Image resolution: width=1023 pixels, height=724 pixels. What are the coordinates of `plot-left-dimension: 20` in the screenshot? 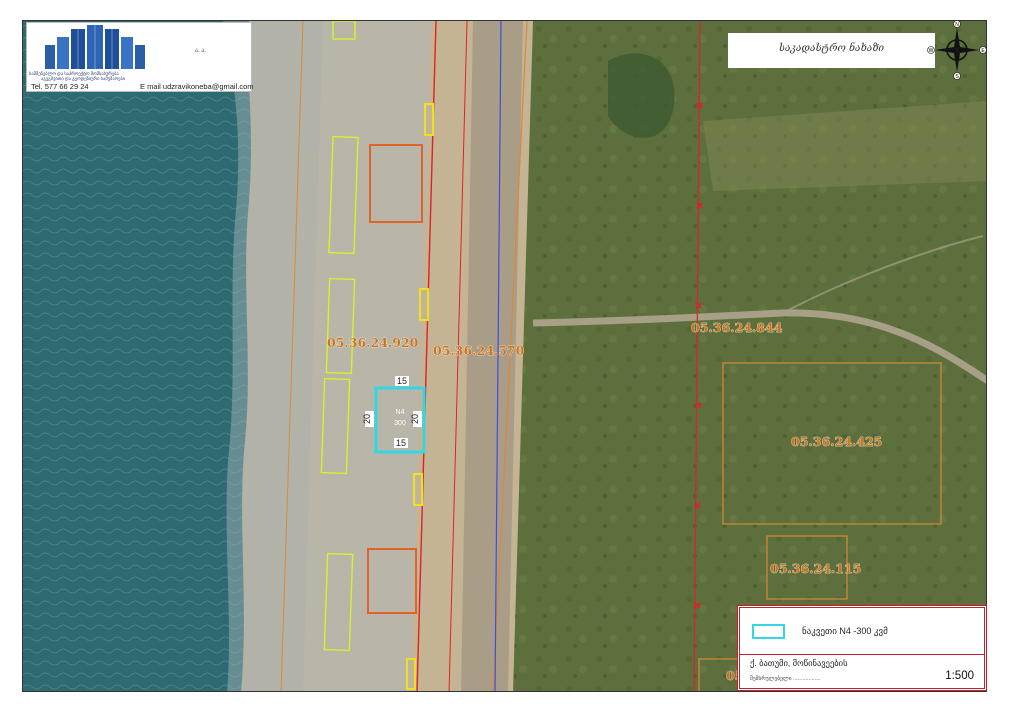 It's located at (367, 419).